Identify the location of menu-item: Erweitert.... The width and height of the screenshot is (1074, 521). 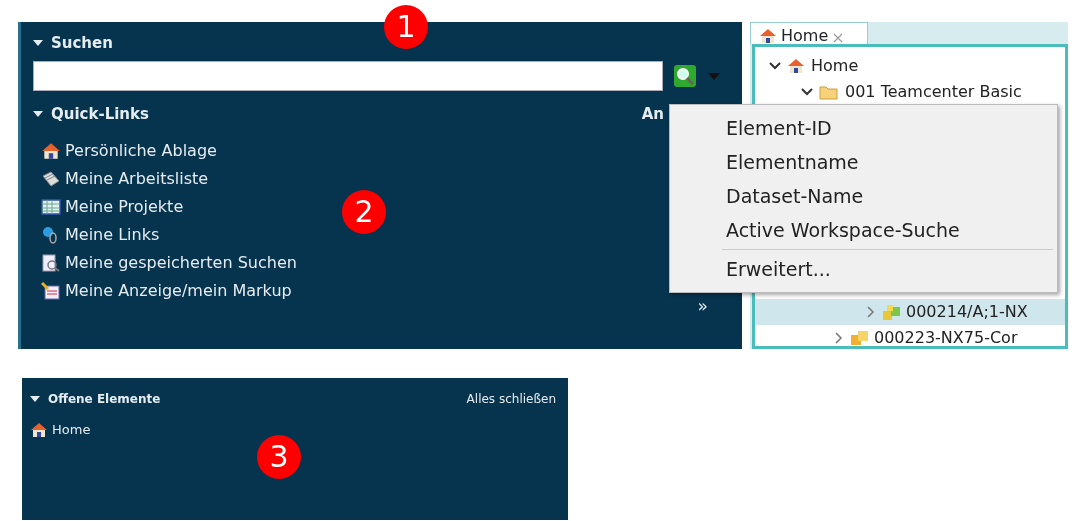
(863, 269).